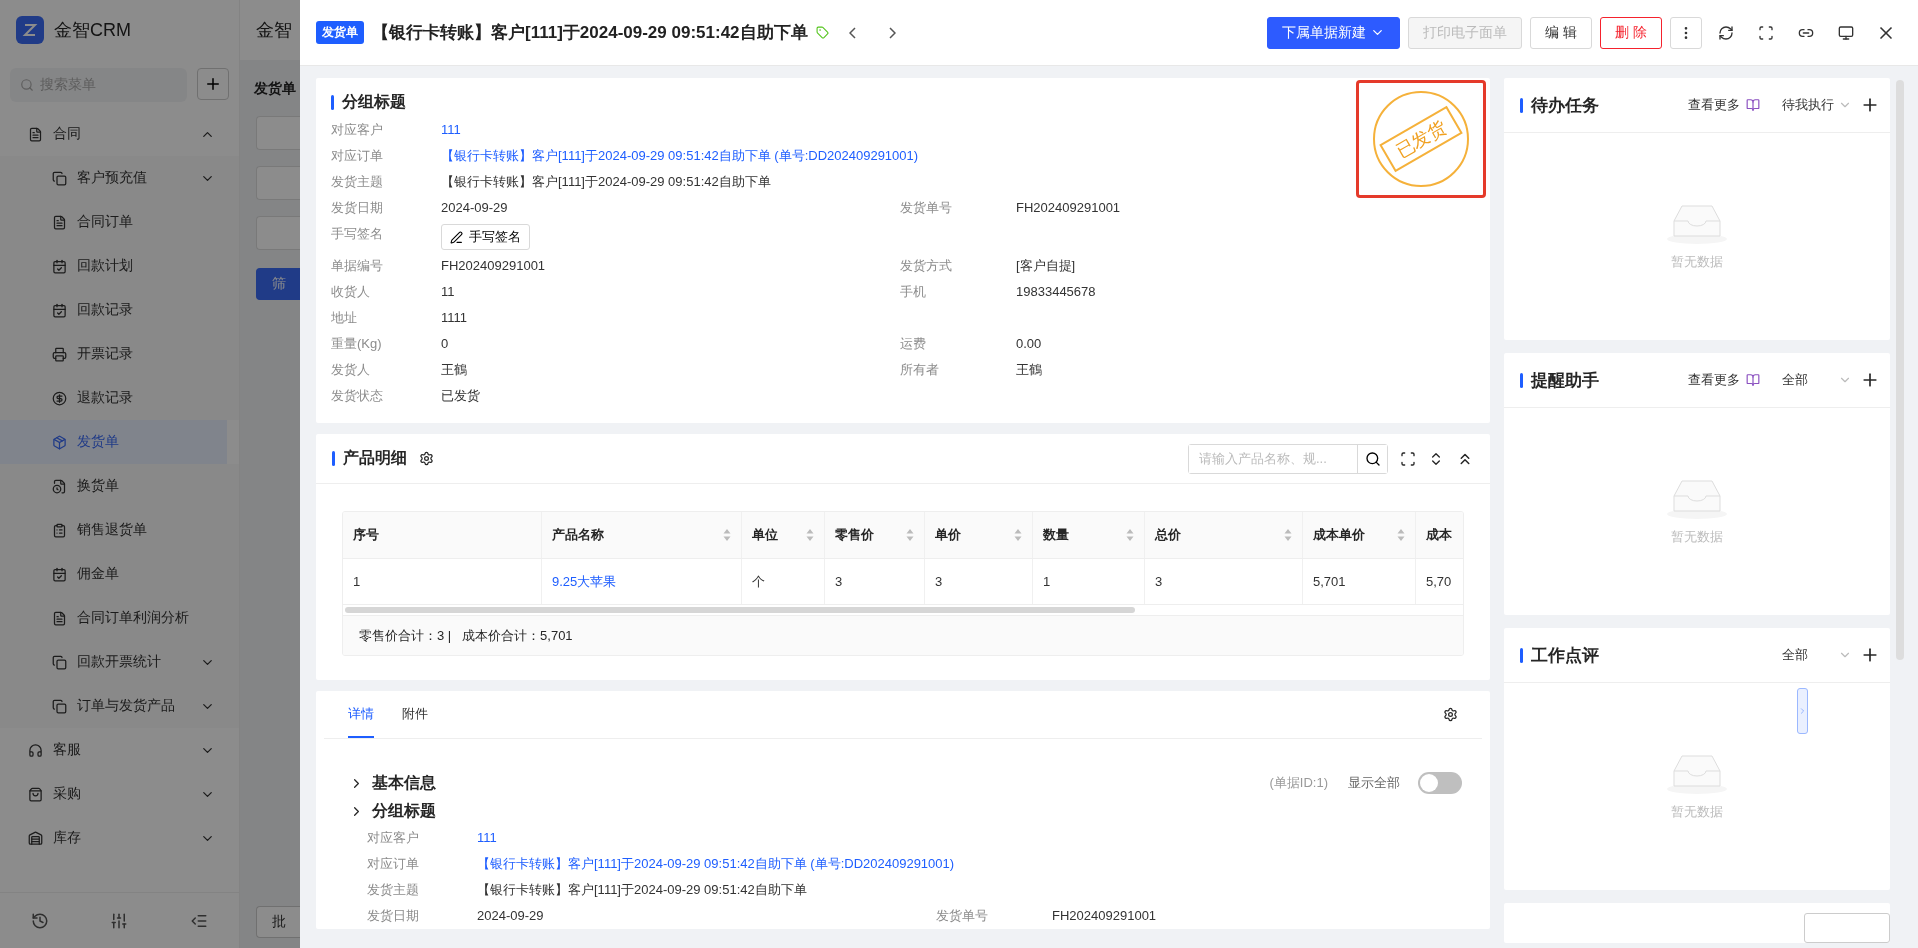  I want to click on field-label: 手写签名, so click(357, 234).